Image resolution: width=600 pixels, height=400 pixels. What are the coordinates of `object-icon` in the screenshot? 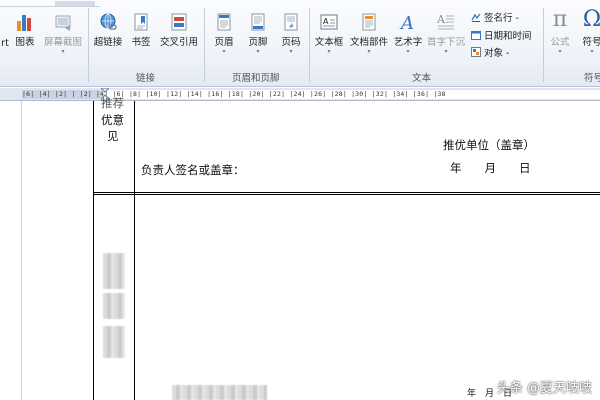 It's located at (476, 52).